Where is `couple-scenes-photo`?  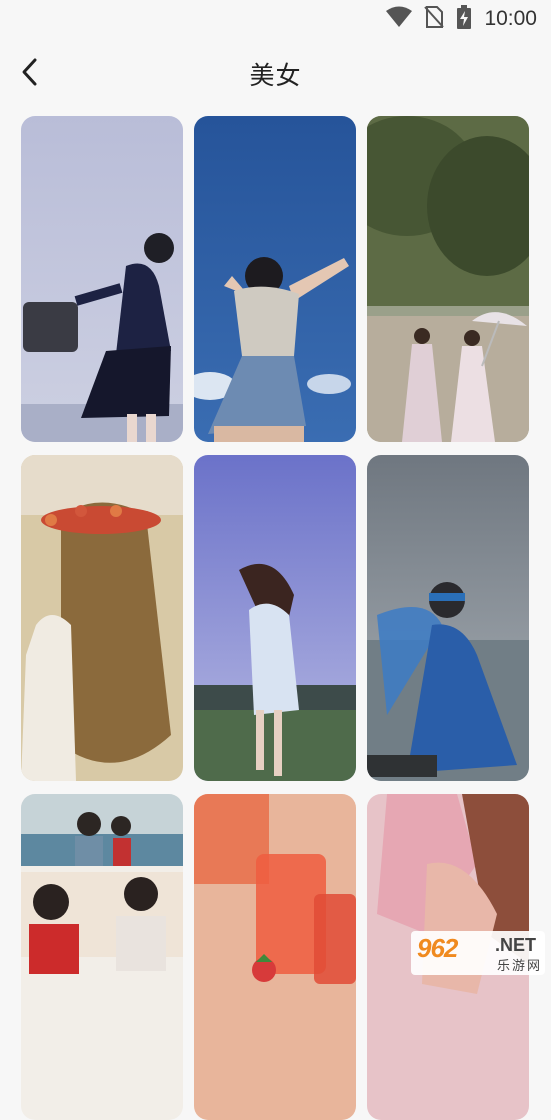 couple-scenes-photo is located at coordinates (102, 957).